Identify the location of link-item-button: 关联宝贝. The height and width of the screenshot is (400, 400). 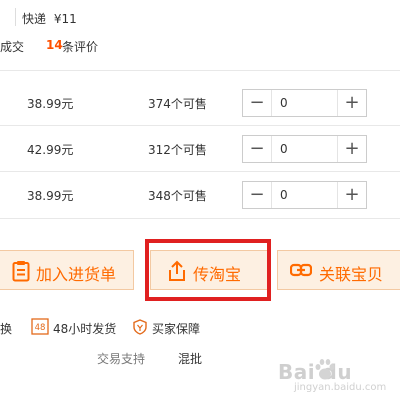
(338, 270).